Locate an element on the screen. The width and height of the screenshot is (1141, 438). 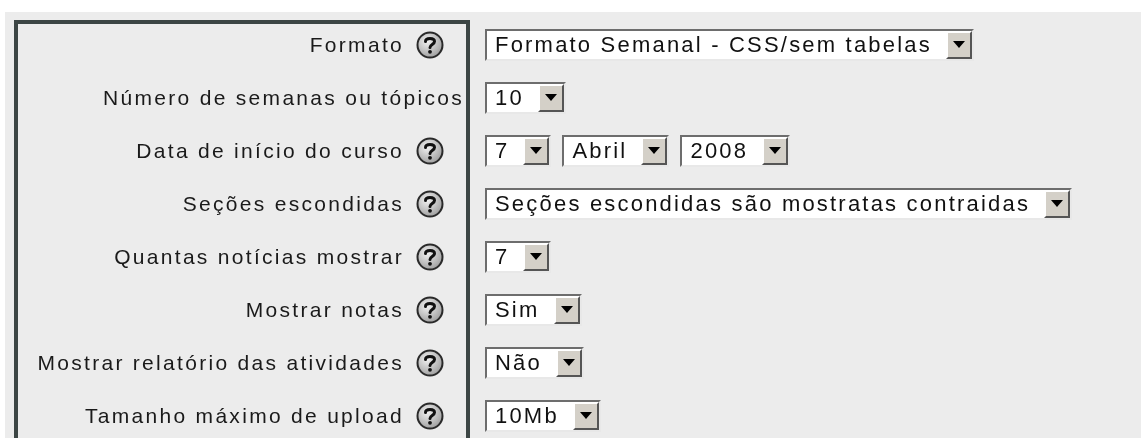
field-label: Mostrar relatório das atividades is located at coordinates (220, 362).